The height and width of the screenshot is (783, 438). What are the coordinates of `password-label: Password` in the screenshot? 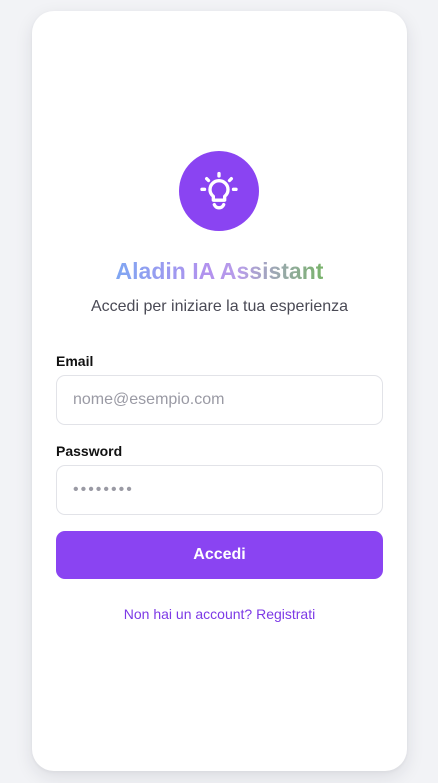 It's located at (89, 451).